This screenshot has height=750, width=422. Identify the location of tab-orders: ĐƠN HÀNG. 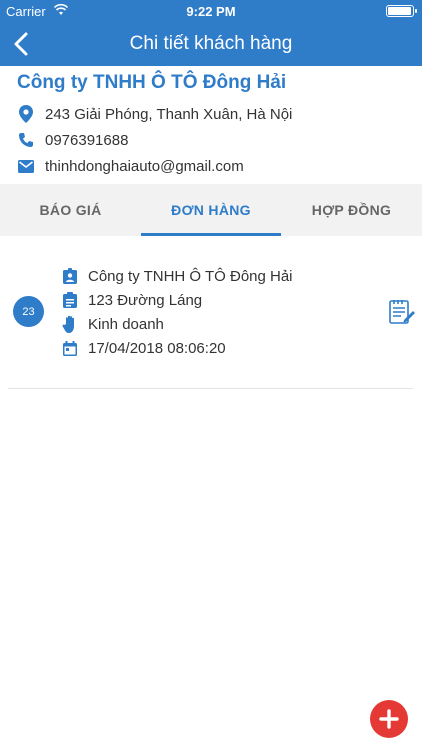
(211, 210).